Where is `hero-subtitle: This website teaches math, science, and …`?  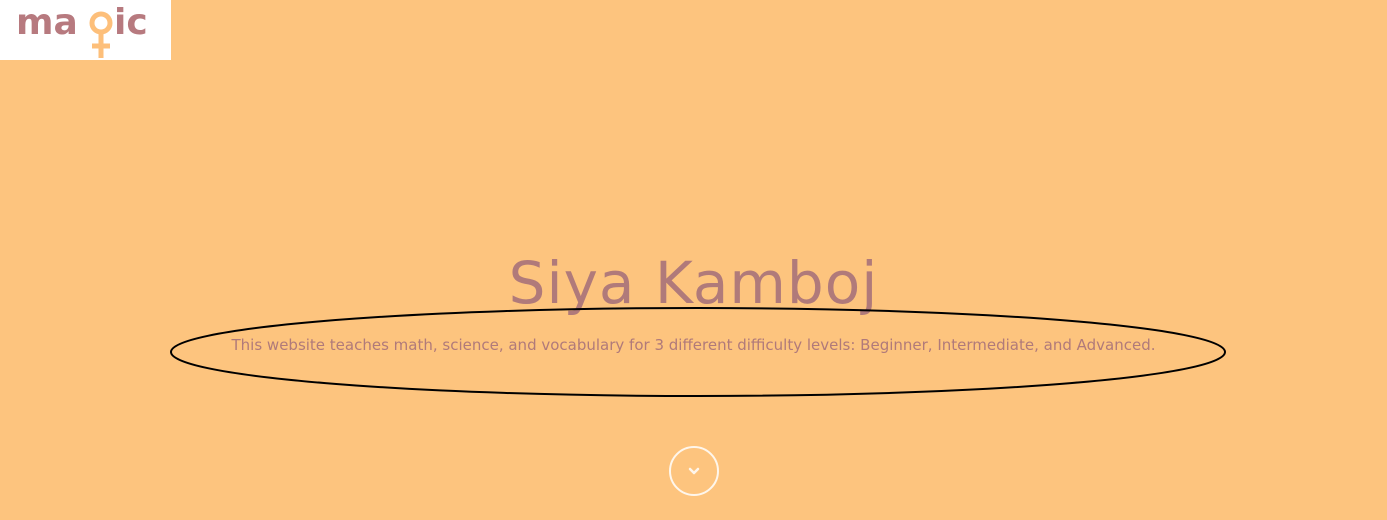 hero-subtitle: This website teaches math, science, and … is located at coordinates (693, 345).